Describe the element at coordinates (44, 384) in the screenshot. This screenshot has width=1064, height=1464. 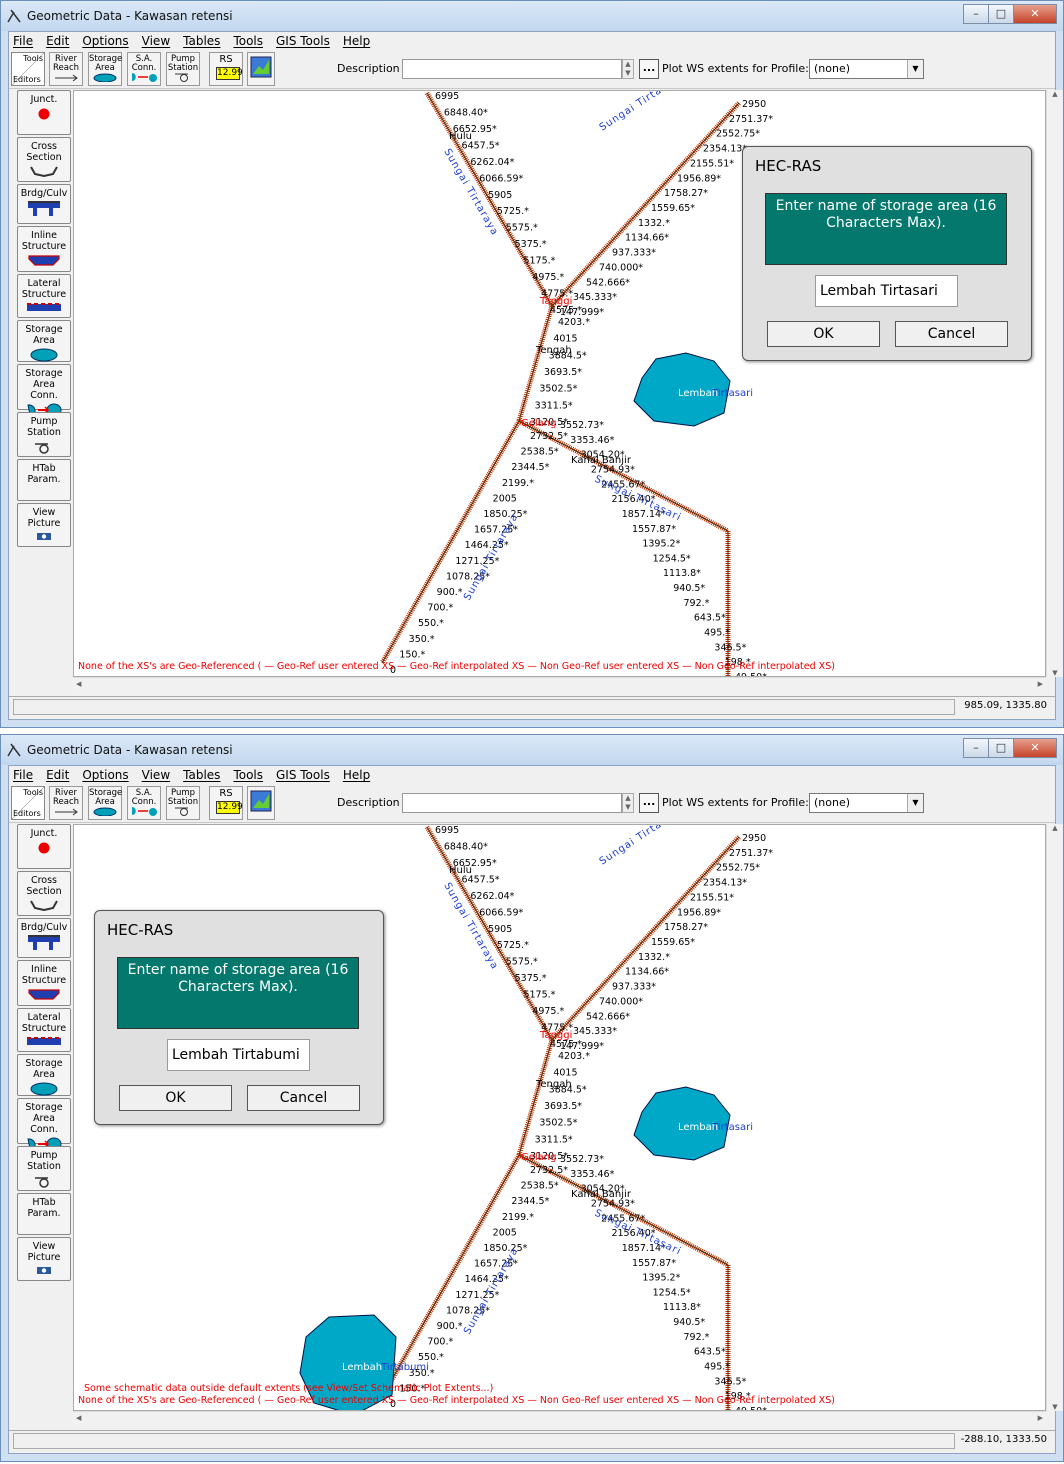
I see `sidebar-label: Storage Area Conn.` at that location.